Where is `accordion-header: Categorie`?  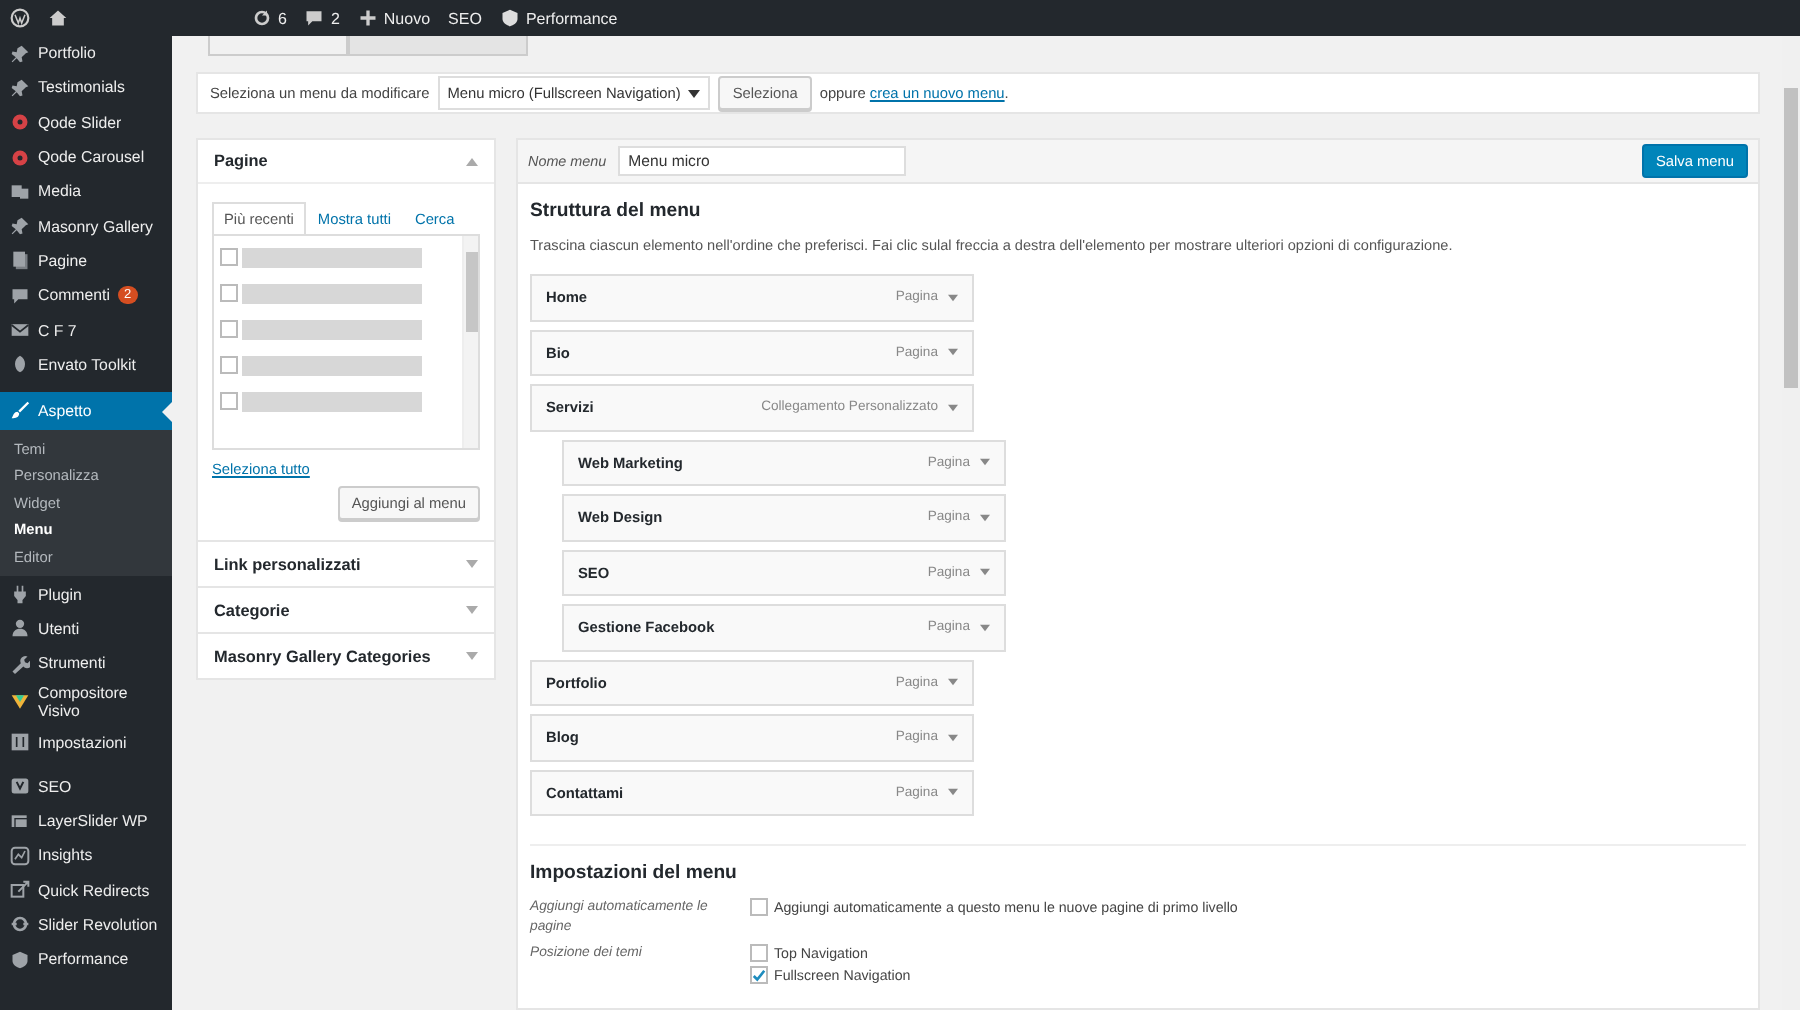
accordion-header: Categorie is located at coordinates (346, 610).